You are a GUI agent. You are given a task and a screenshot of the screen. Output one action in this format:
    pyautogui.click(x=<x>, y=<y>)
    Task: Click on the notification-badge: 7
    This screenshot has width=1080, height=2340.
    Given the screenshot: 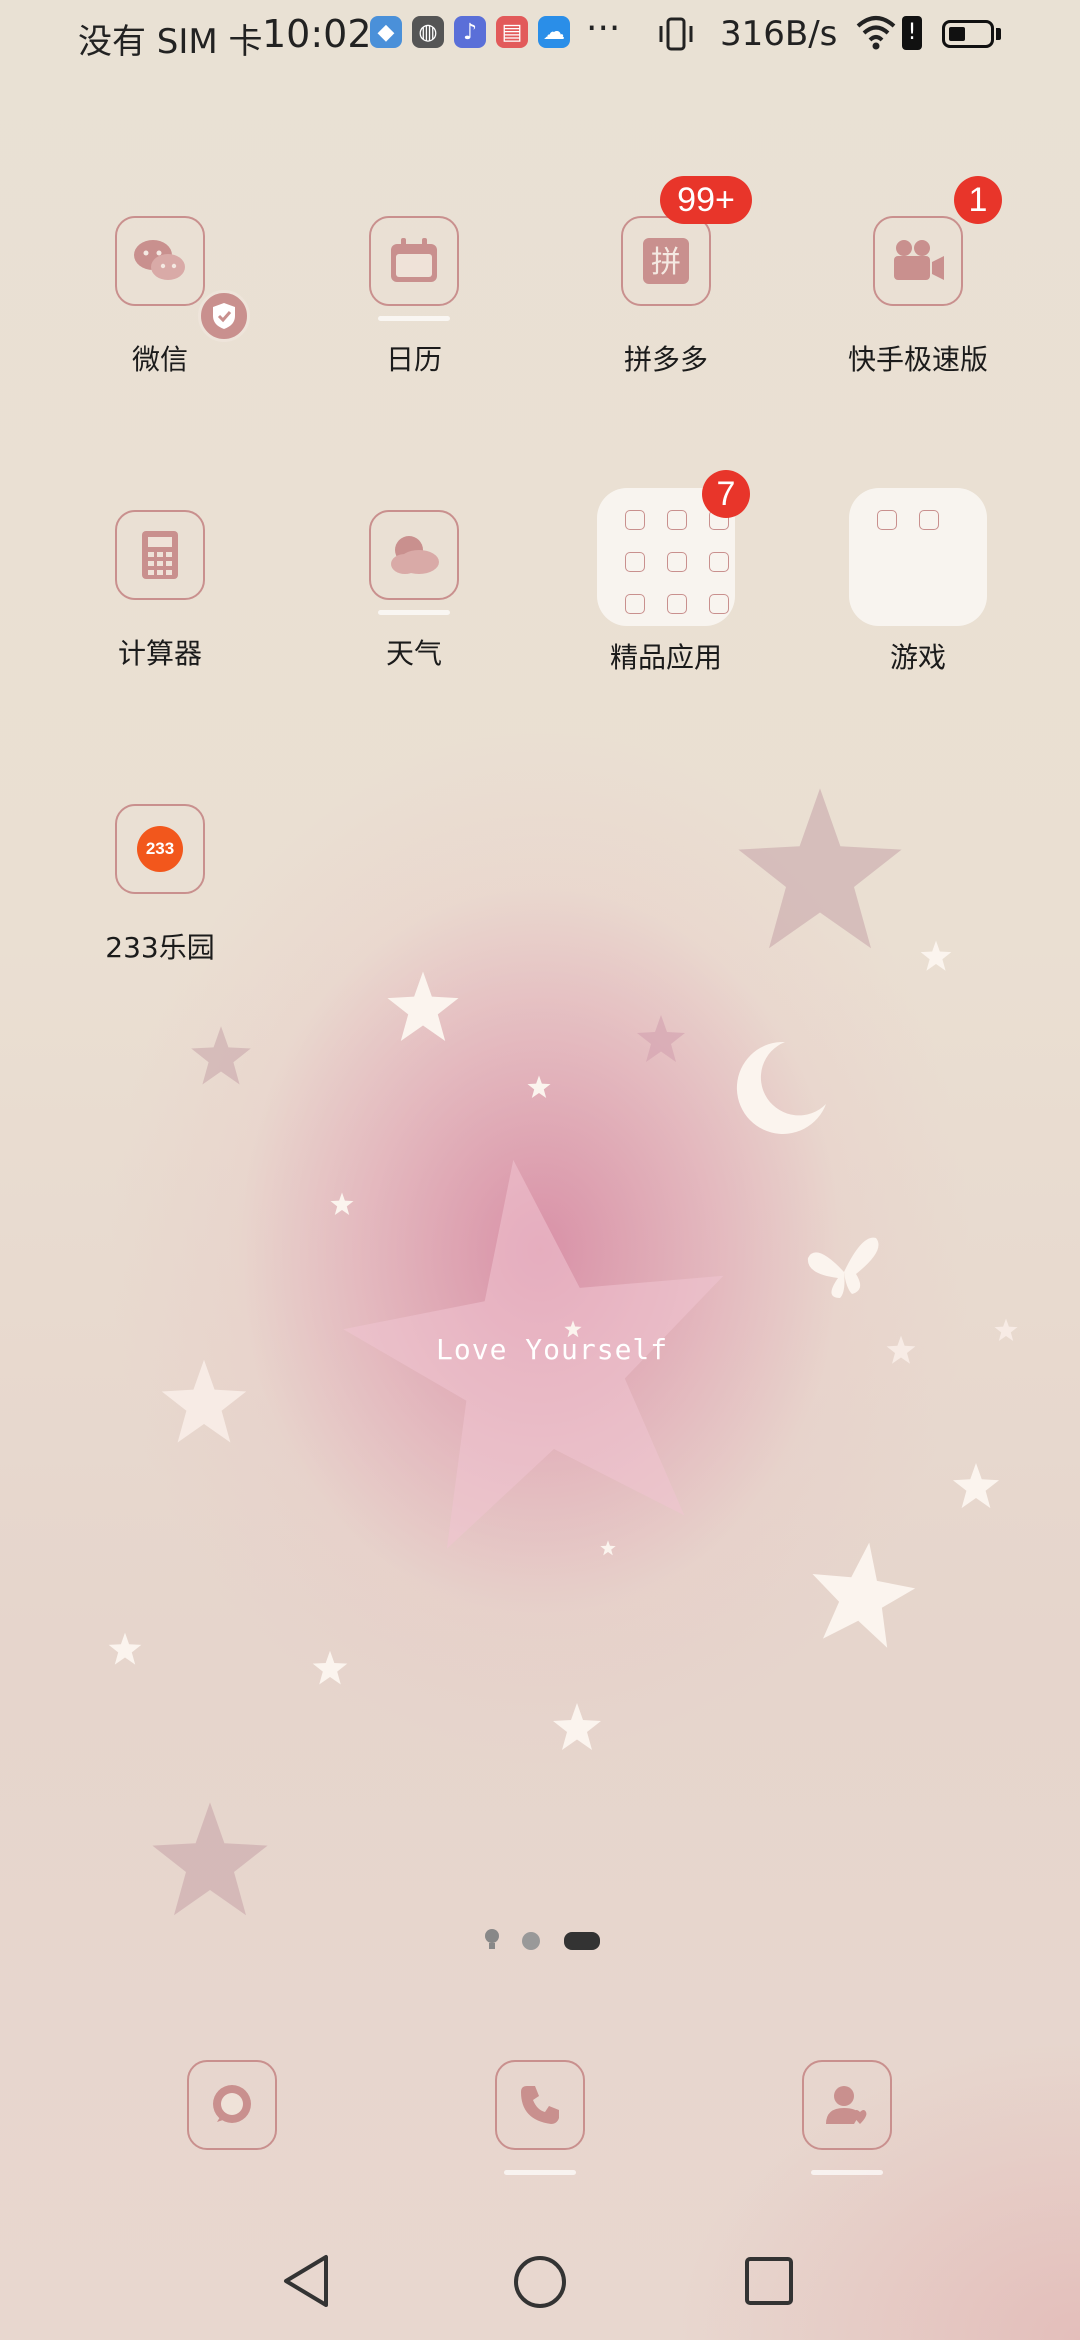 What is the action you would take?
    pyautogui.click(x=726, y=494)
    